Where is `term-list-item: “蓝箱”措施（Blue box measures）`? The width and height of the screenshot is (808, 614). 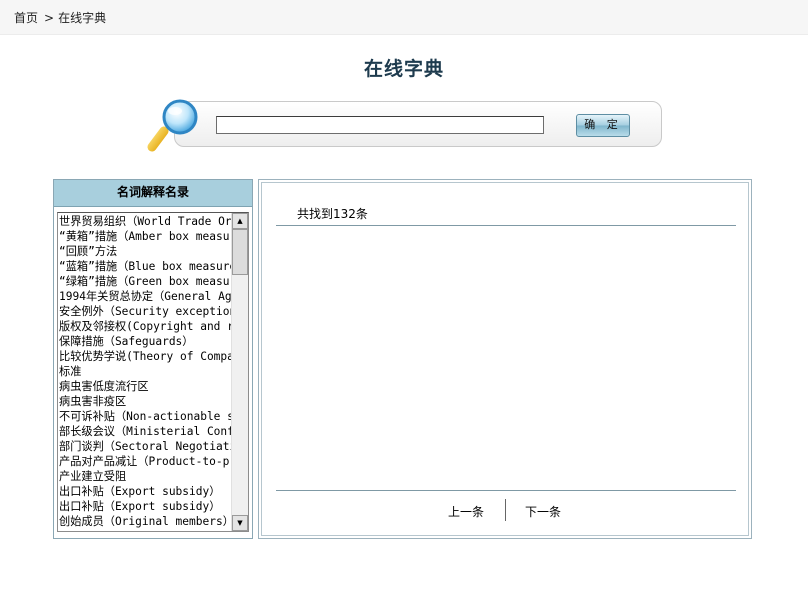
term-list-item: “蓝箱”措施（Blue box measures） is located at coordinates (145, 266).